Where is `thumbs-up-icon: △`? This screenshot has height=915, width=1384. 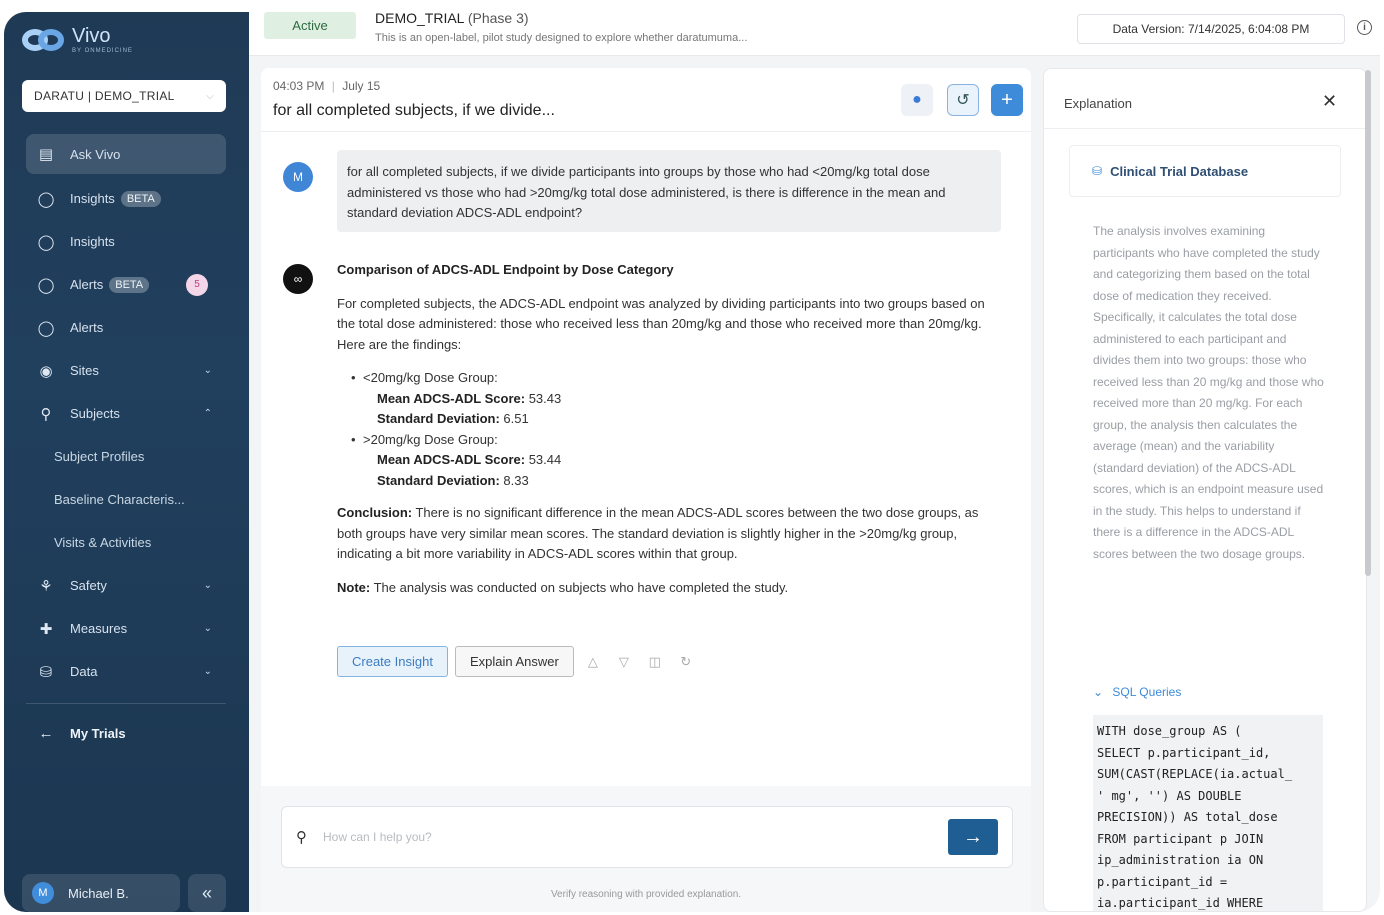 thumbs-up-icon: △ is located at coordinates (593, 662).